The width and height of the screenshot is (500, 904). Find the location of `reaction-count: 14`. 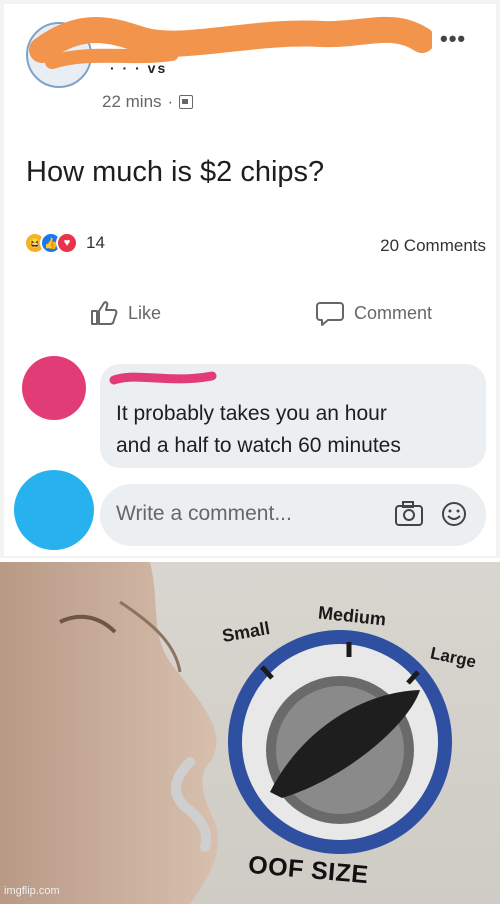

reaction-count: 14 is located at coordinates (95, 242).